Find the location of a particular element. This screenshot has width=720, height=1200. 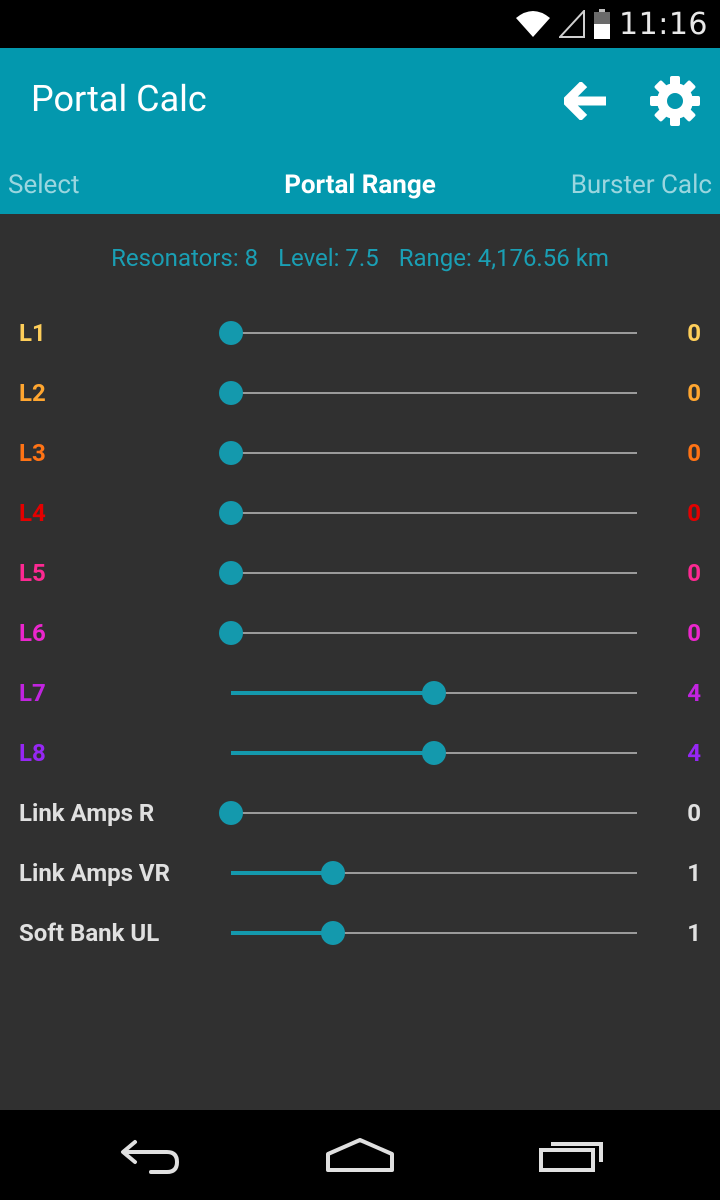

nav-home-button is located at coordinates (360, 1155).